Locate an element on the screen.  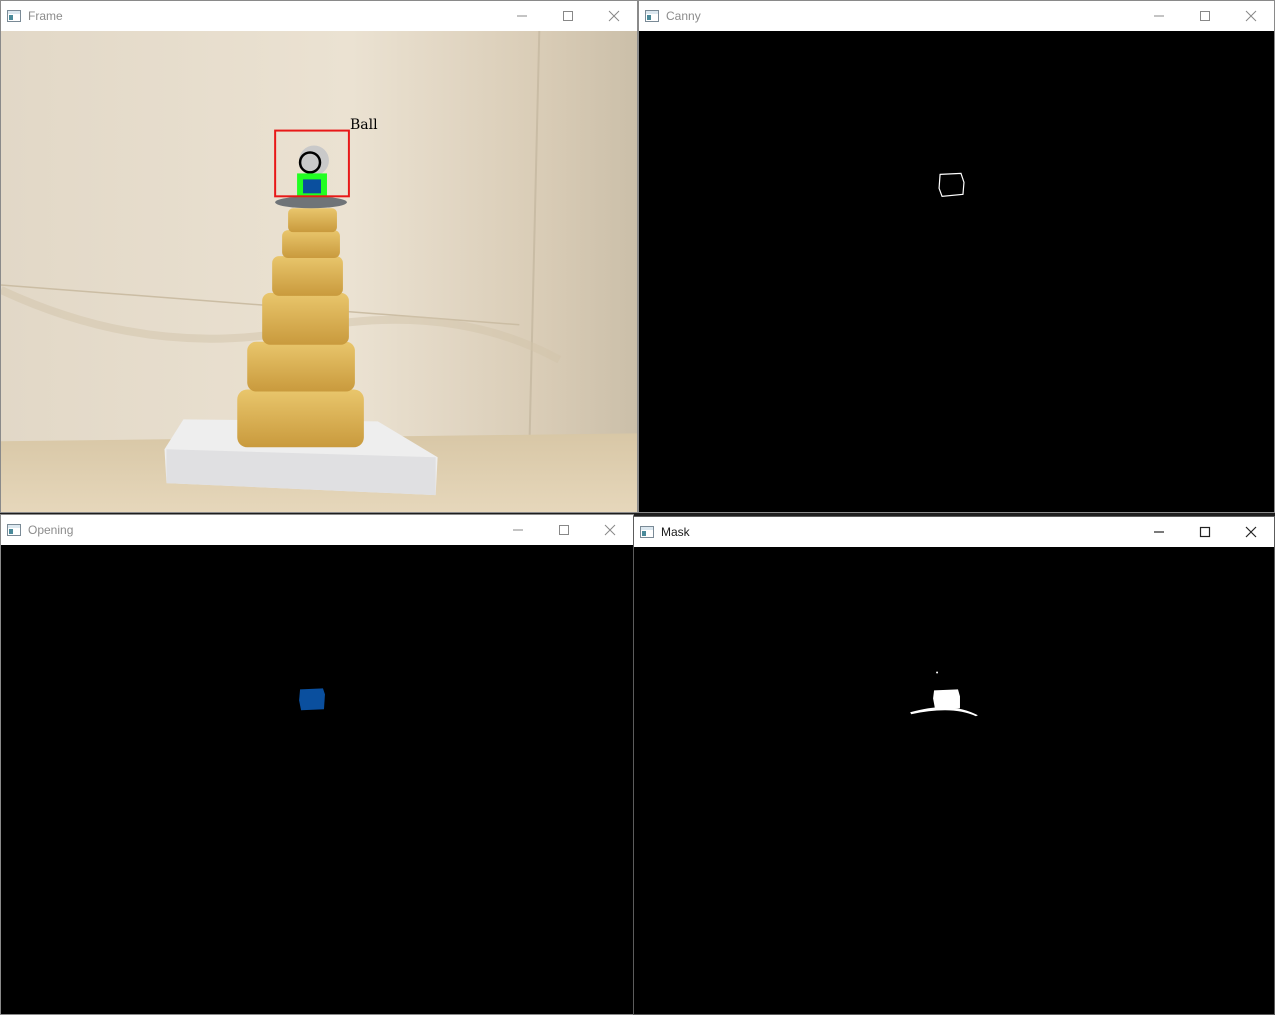
mask-titlebar: Mask is located at coordinates (954, 532).